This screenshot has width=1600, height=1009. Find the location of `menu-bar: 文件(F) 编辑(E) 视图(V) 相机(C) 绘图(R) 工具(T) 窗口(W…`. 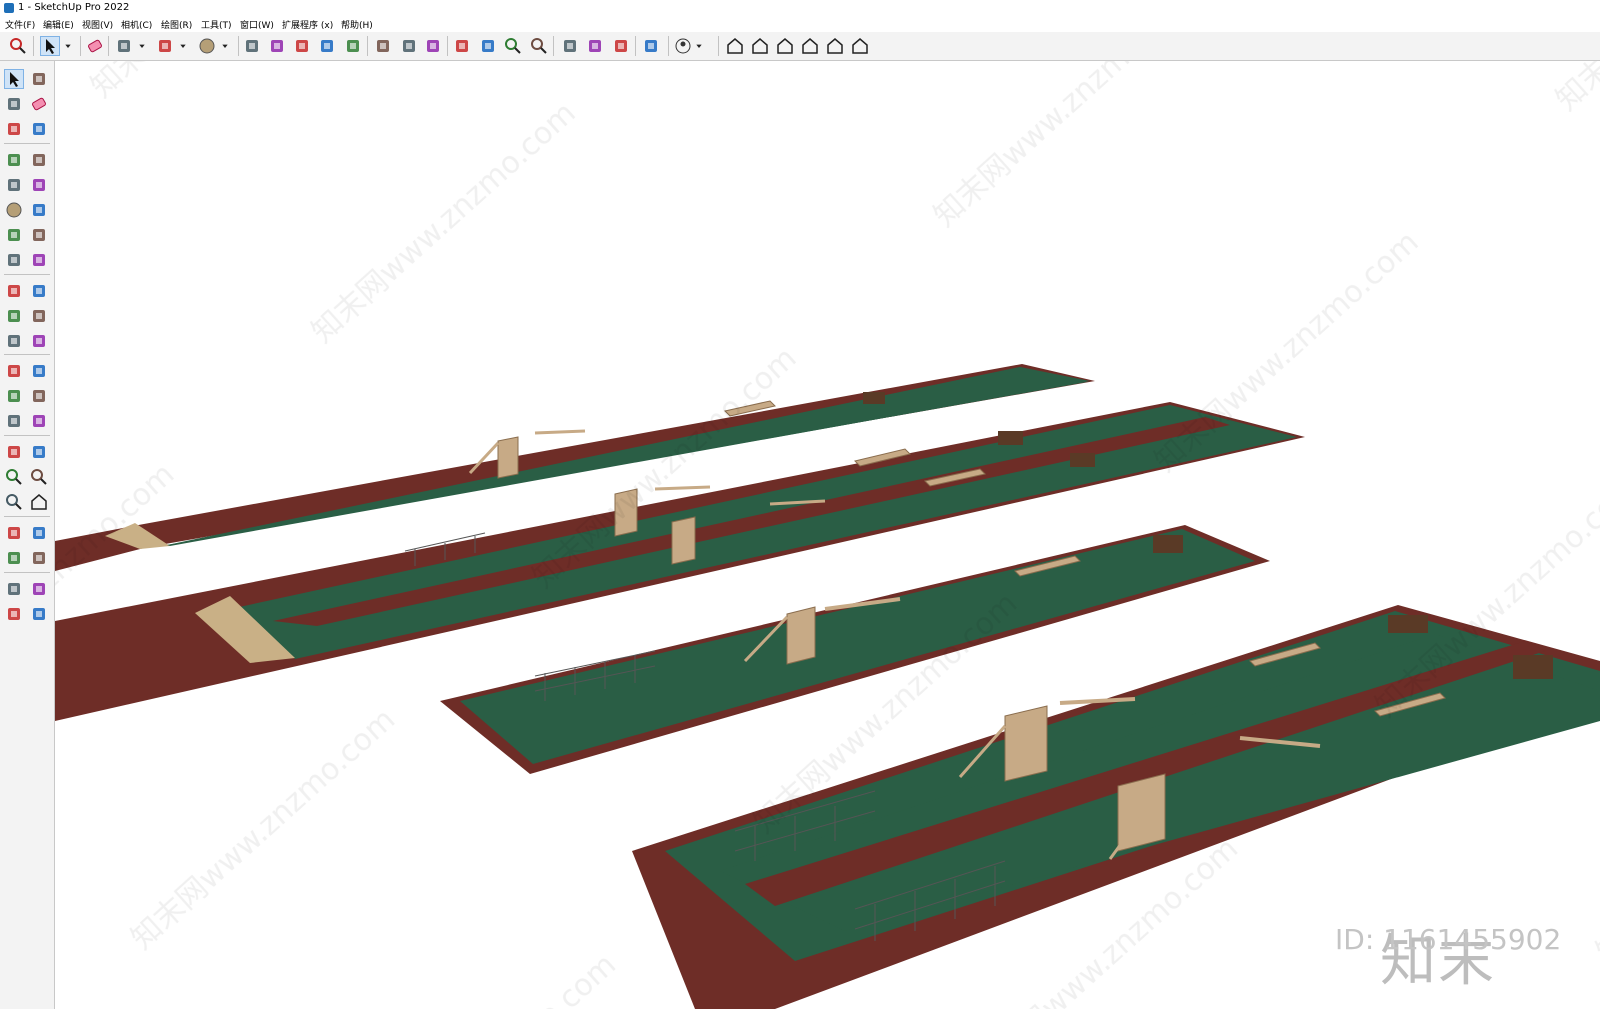

menu-bar: 文件(F) 编辑(E) 视图(V) 相机(C) 绘图(R) 工具(T) 窗口(W… is located at coordinates (800, 24).